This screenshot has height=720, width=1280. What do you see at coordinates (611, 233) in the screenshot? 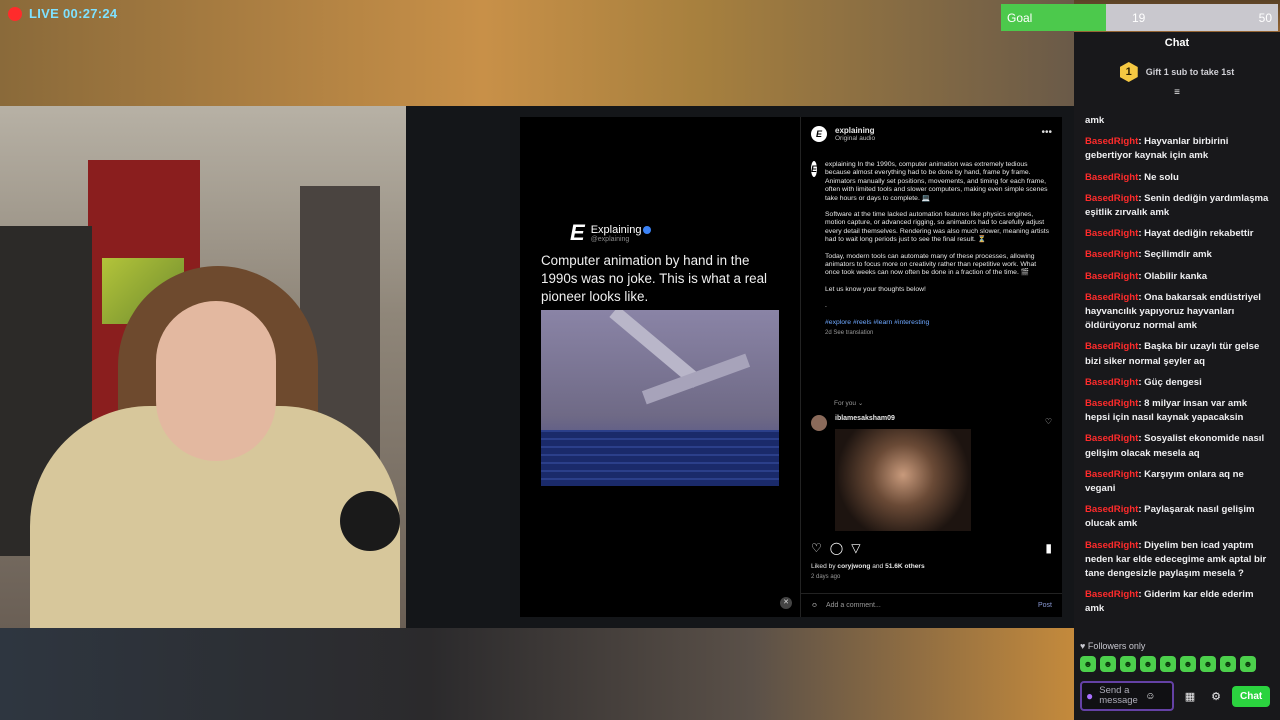
I see `reel-brand: E Explaining @explaining` at bounding box center [611, 233].